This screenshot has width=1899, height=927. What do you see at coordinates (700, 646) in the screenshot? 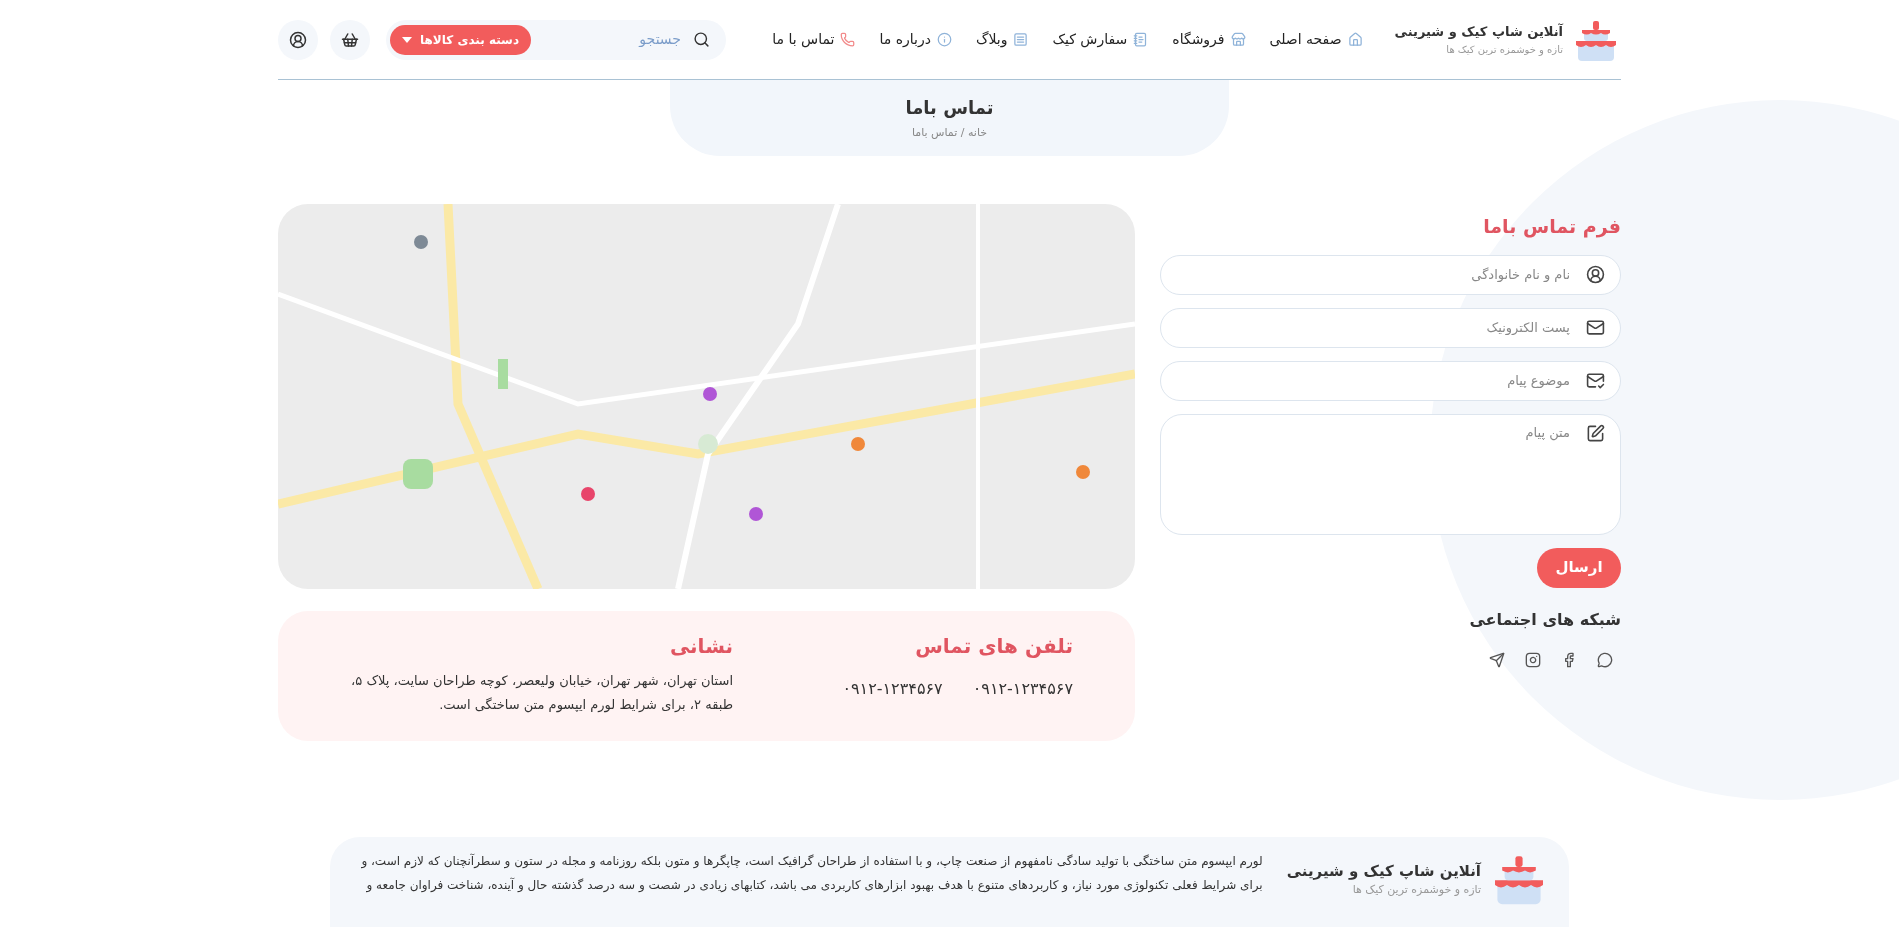
I see `address-title: نشانی` at bounding box center [700, 646].